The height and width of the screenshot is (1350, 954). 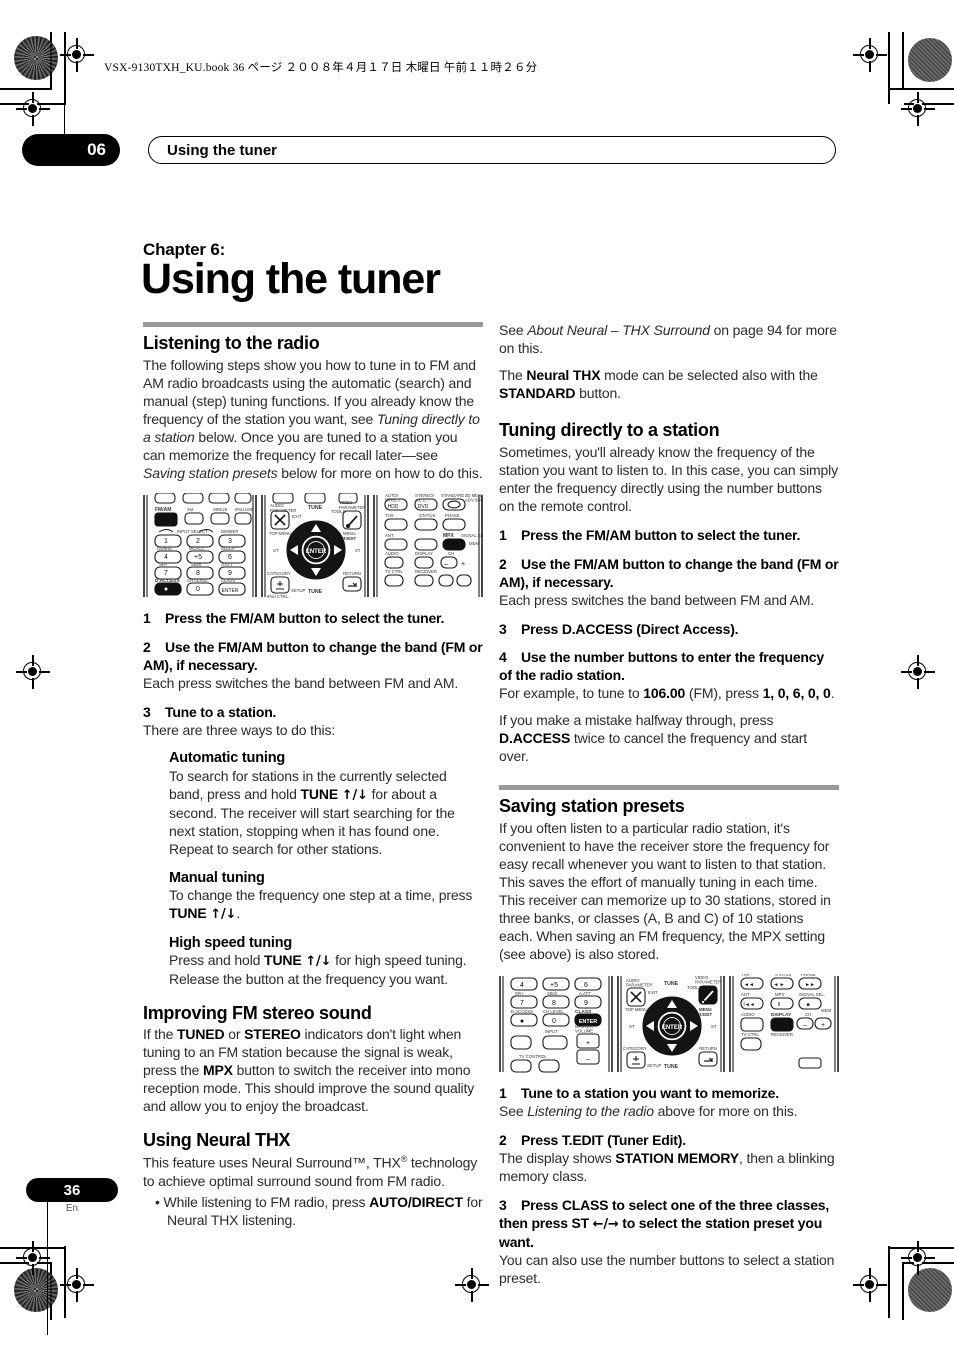 I want to click on step-number: 1, so click(x=503, y=534).